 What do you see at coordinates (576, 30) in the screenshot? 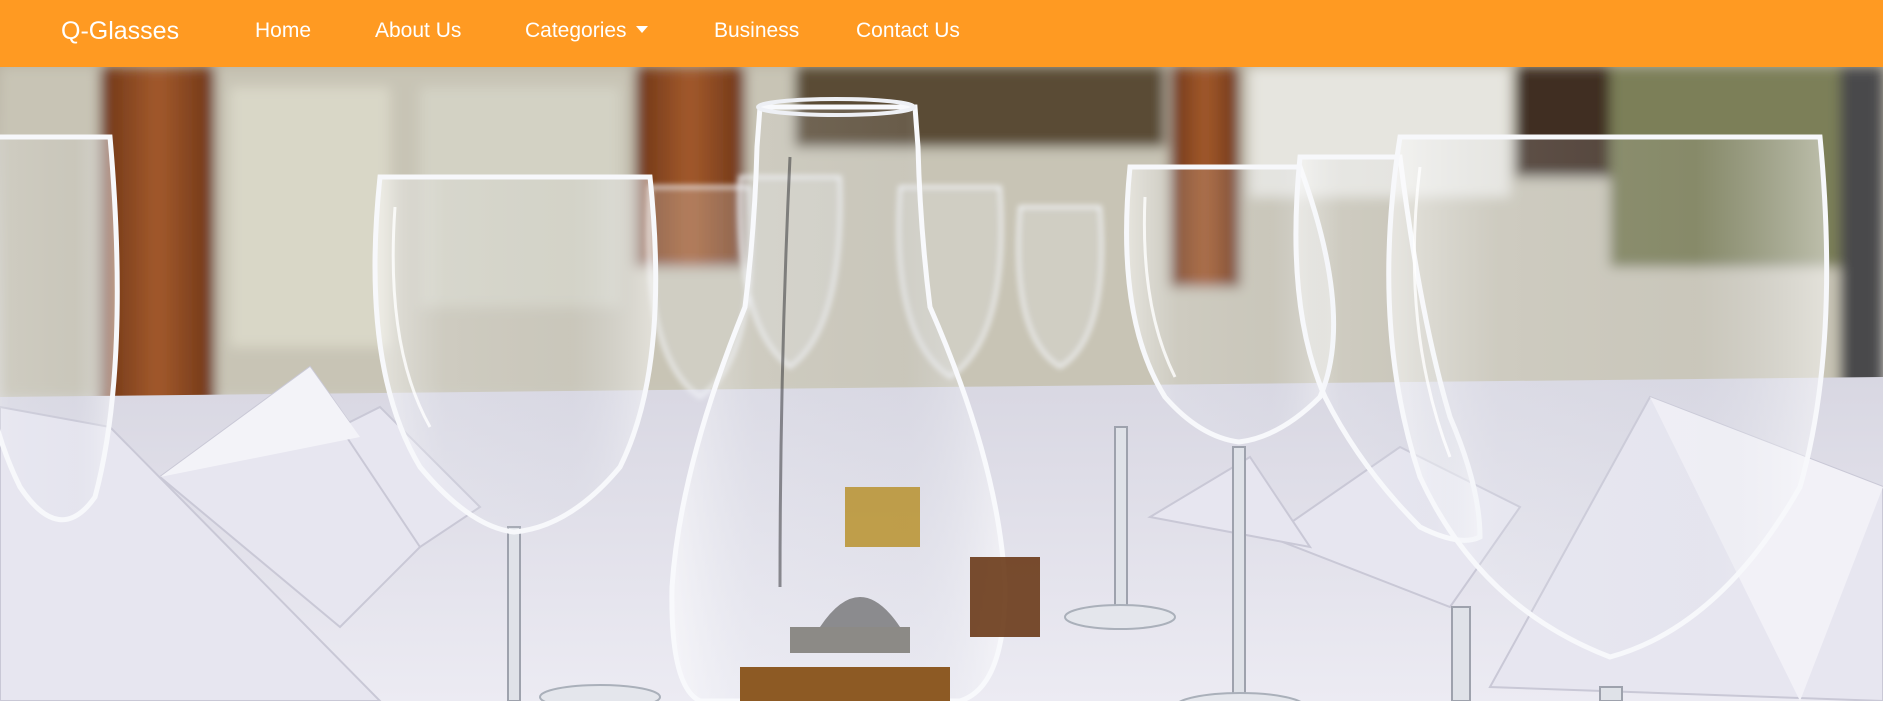
I see `nav-categories-label: Categories` at bounding box center [576, 30].